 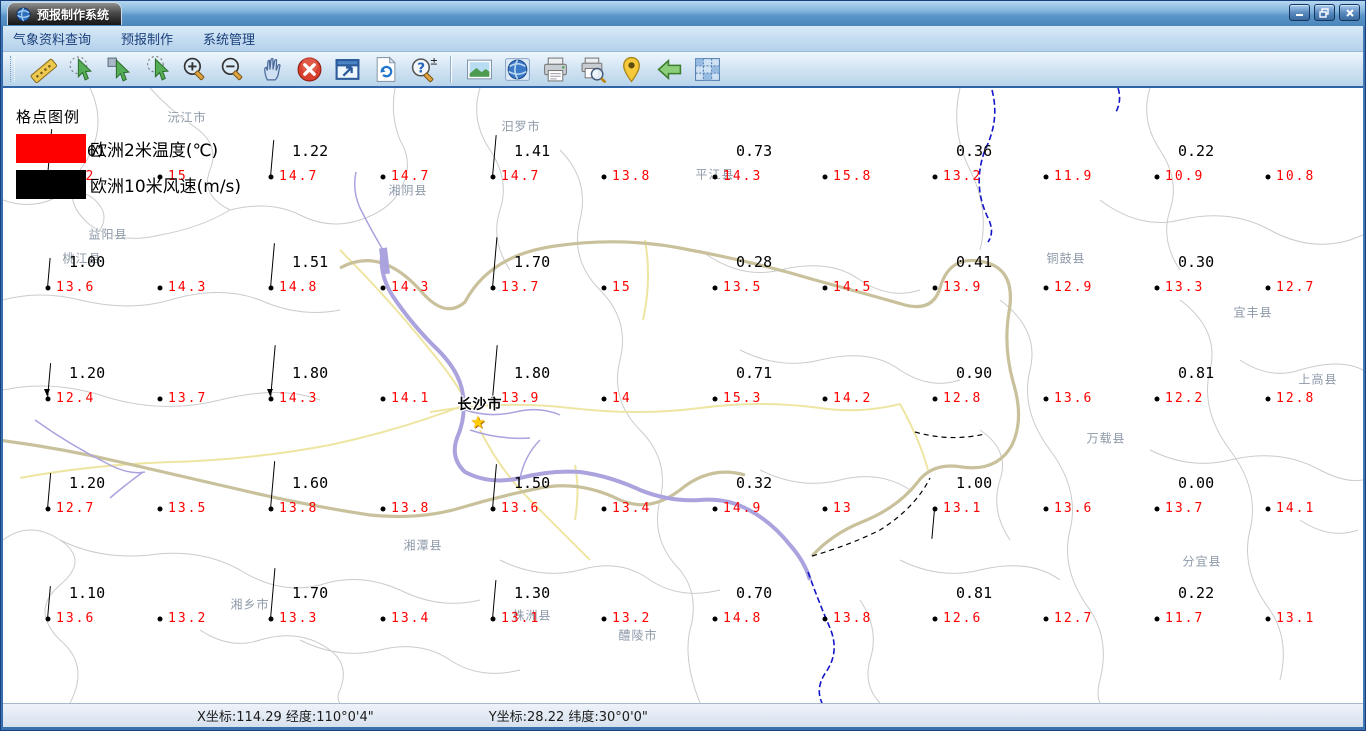 I want to click on wind-value: 0.32, so click(x=754, y=483).